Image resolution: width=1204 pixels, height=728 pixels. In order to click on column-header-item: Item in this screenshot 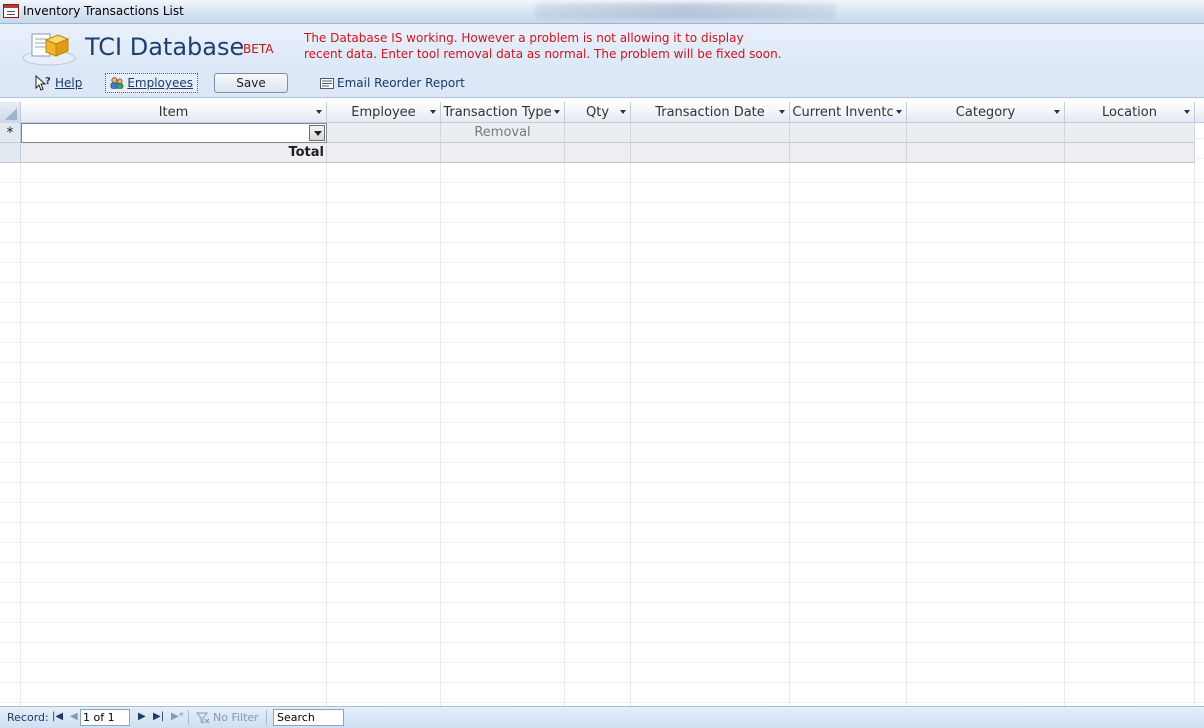, I will do `click(174, 112)`.